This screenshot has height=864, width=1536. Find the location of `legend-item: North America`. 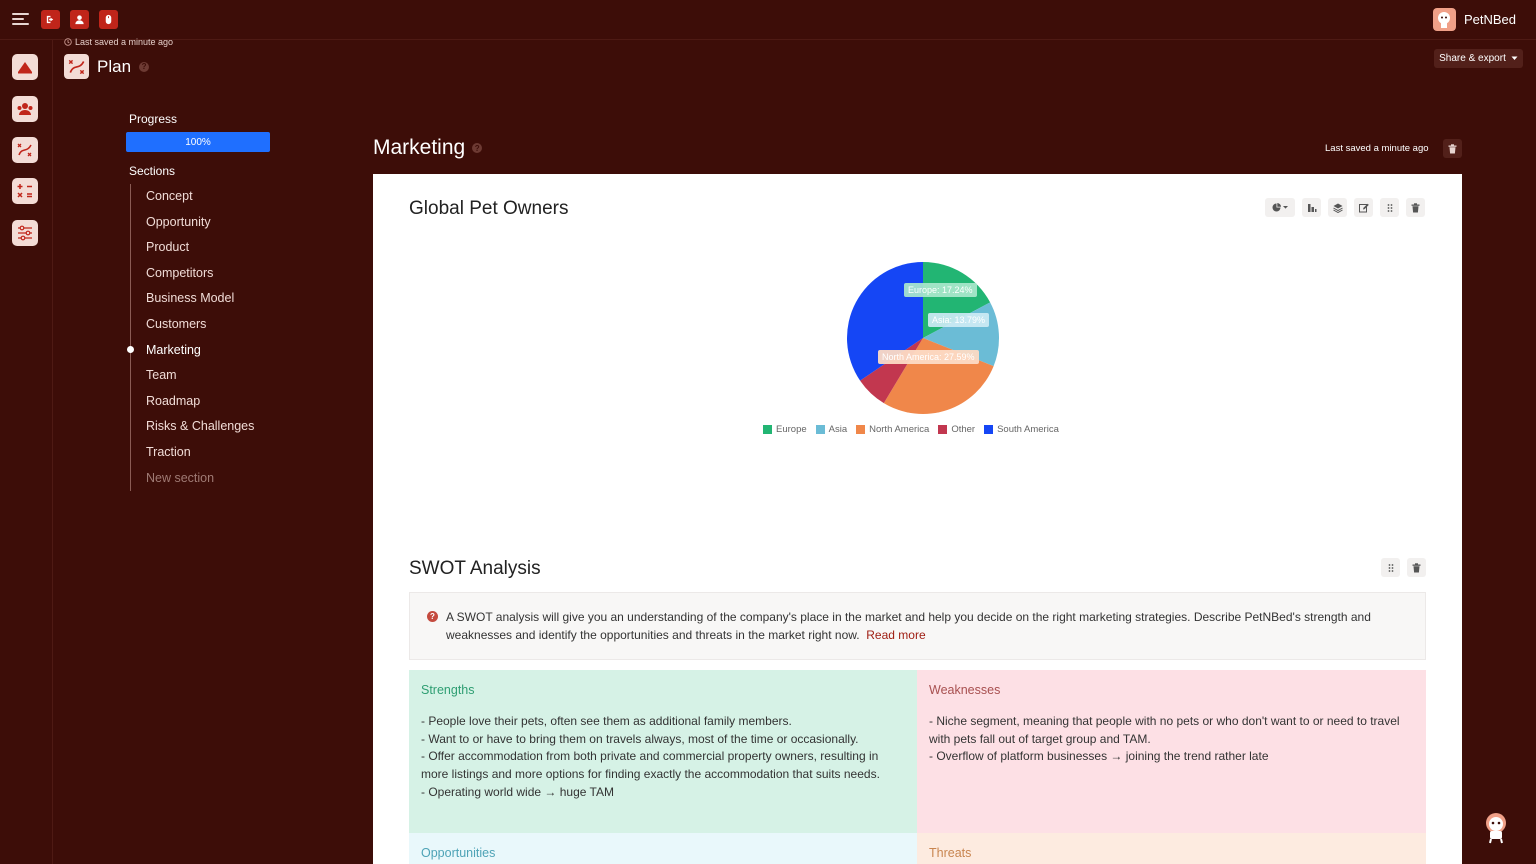

legend-item: North America is located at coordinates (892, 429).